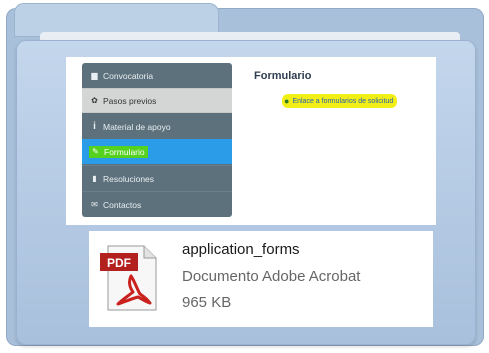 This screenshot has width=489, height=353. I want to click on pdf-badge-text: PDF, so click(119, 263).